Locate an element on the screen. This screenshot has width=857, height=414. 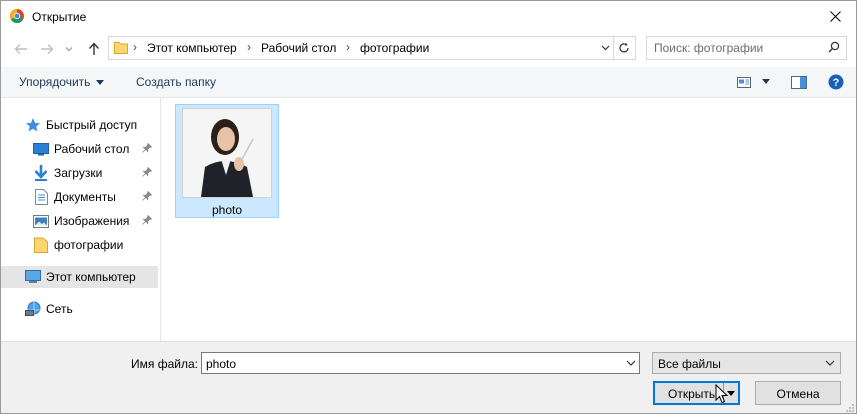
up-button is located at coordinates (94, 49).